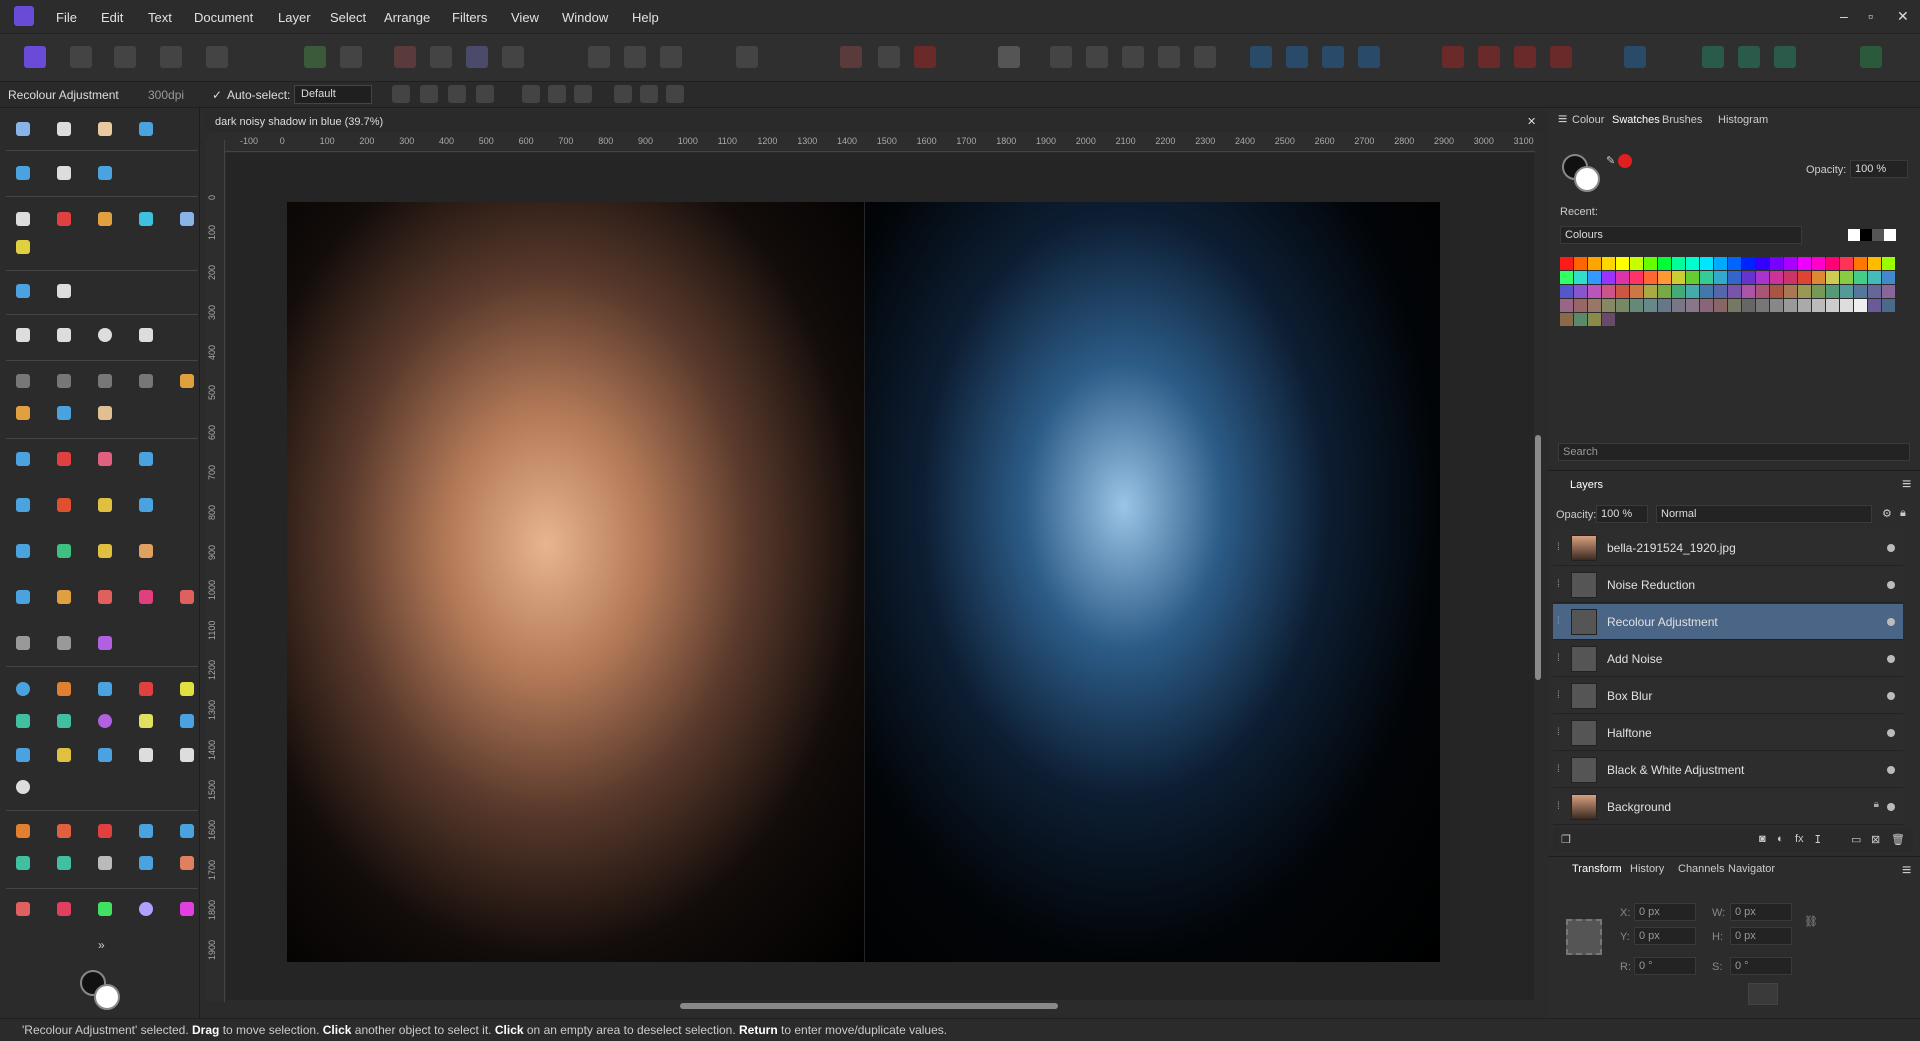 This screenshot has width=1920, height=1041. I want to click on secondary-colour-swatch, so click(1587, 179).